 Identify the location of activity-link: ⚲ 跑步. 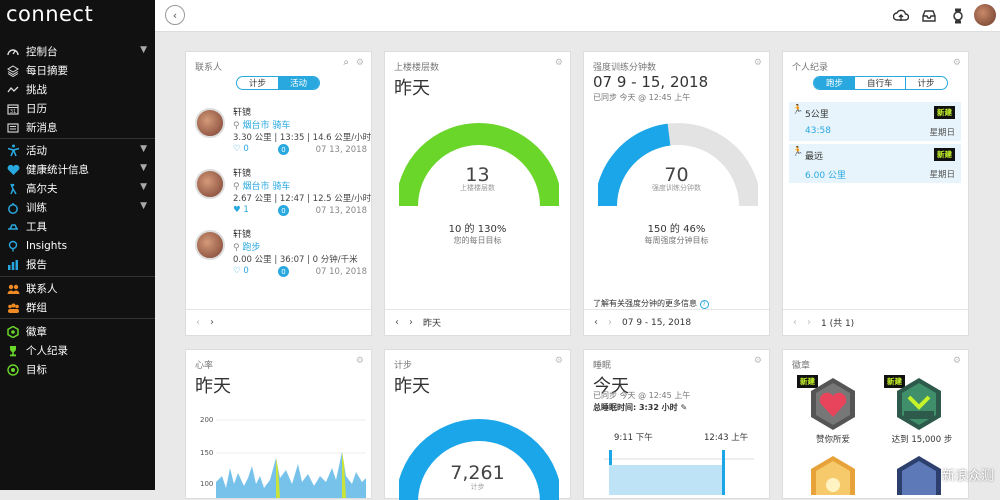
(246, 246).